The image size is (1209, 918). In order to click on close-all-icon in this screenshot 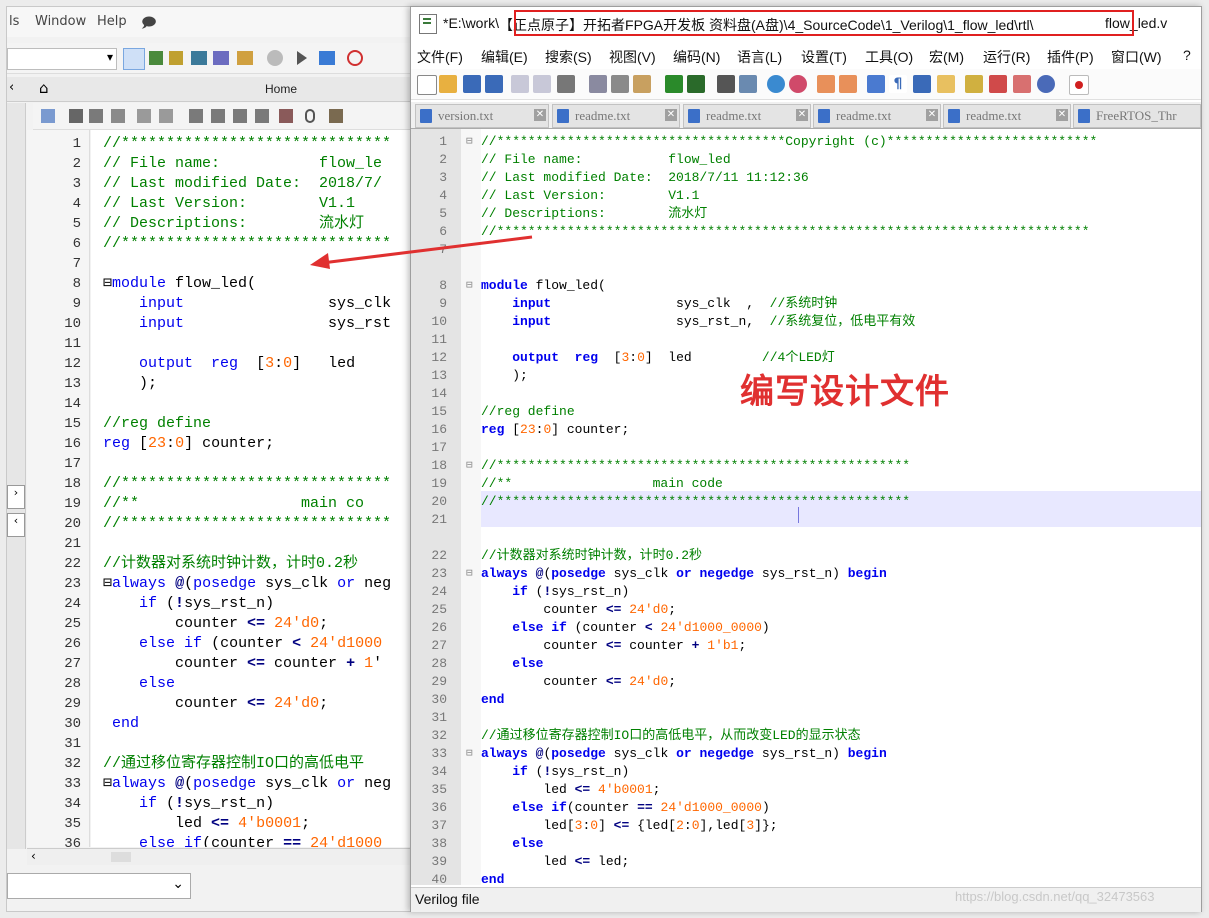, I will do `click(542, 84)`.